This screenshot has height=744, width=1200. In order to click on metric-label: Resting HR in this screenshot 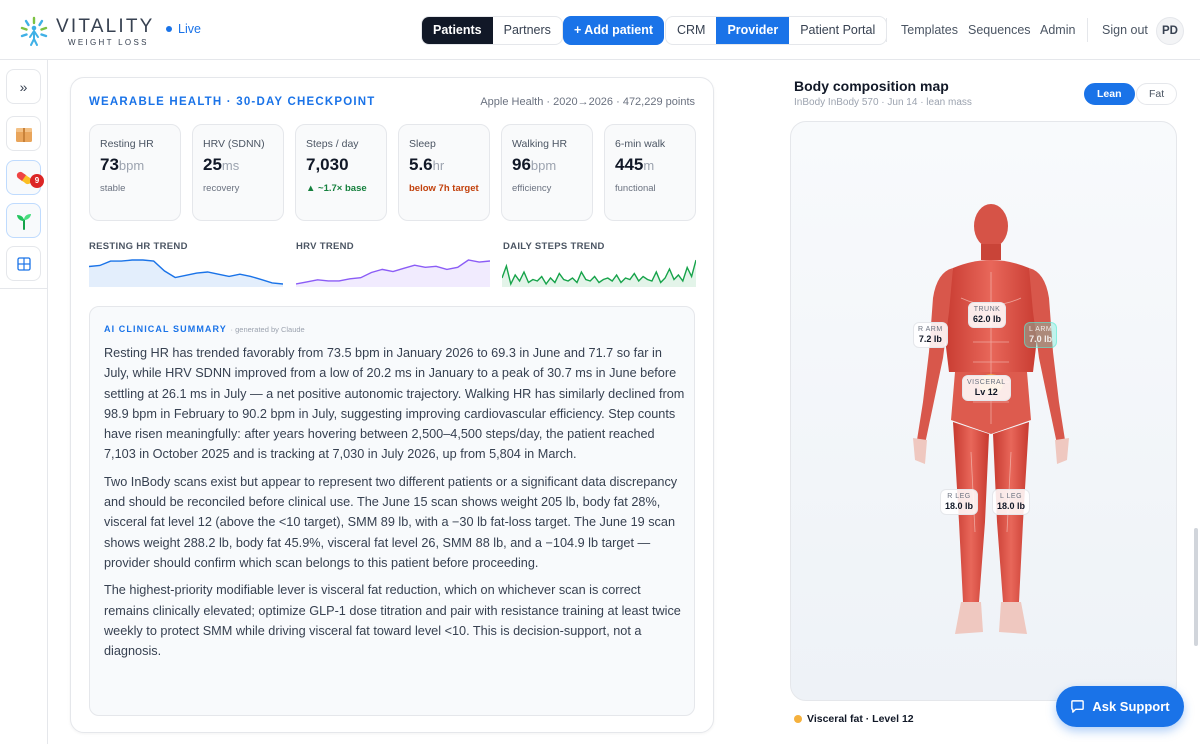, I will do `click(127, 144)`.